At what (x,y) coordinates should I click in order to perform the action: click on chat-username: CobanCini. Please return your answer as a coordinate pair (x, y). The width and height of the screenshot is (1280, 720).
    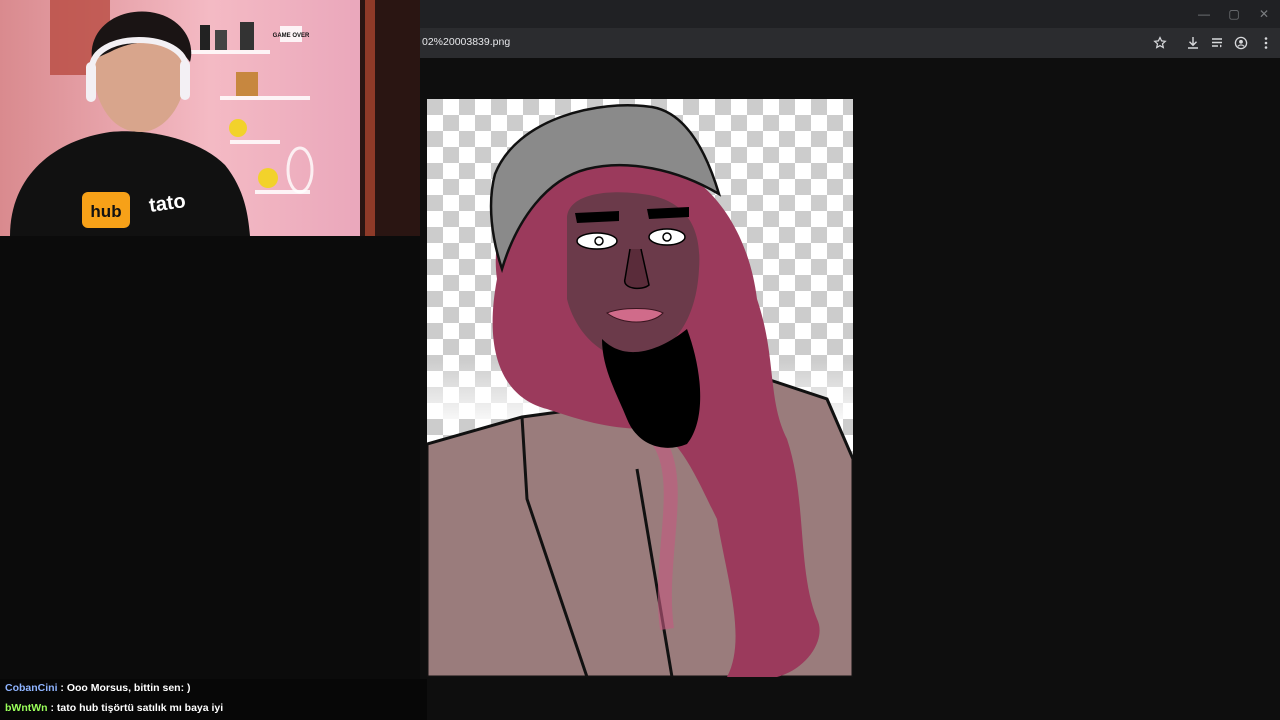
    Looking at the image, I should click on (31, 688).